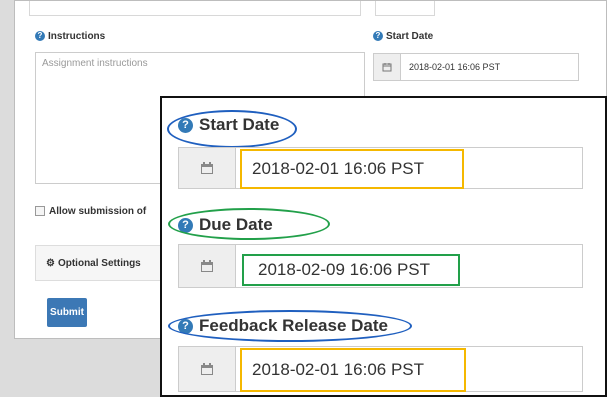  I want to click on start-date-label-small: ? Start Date, so click(403, 36).